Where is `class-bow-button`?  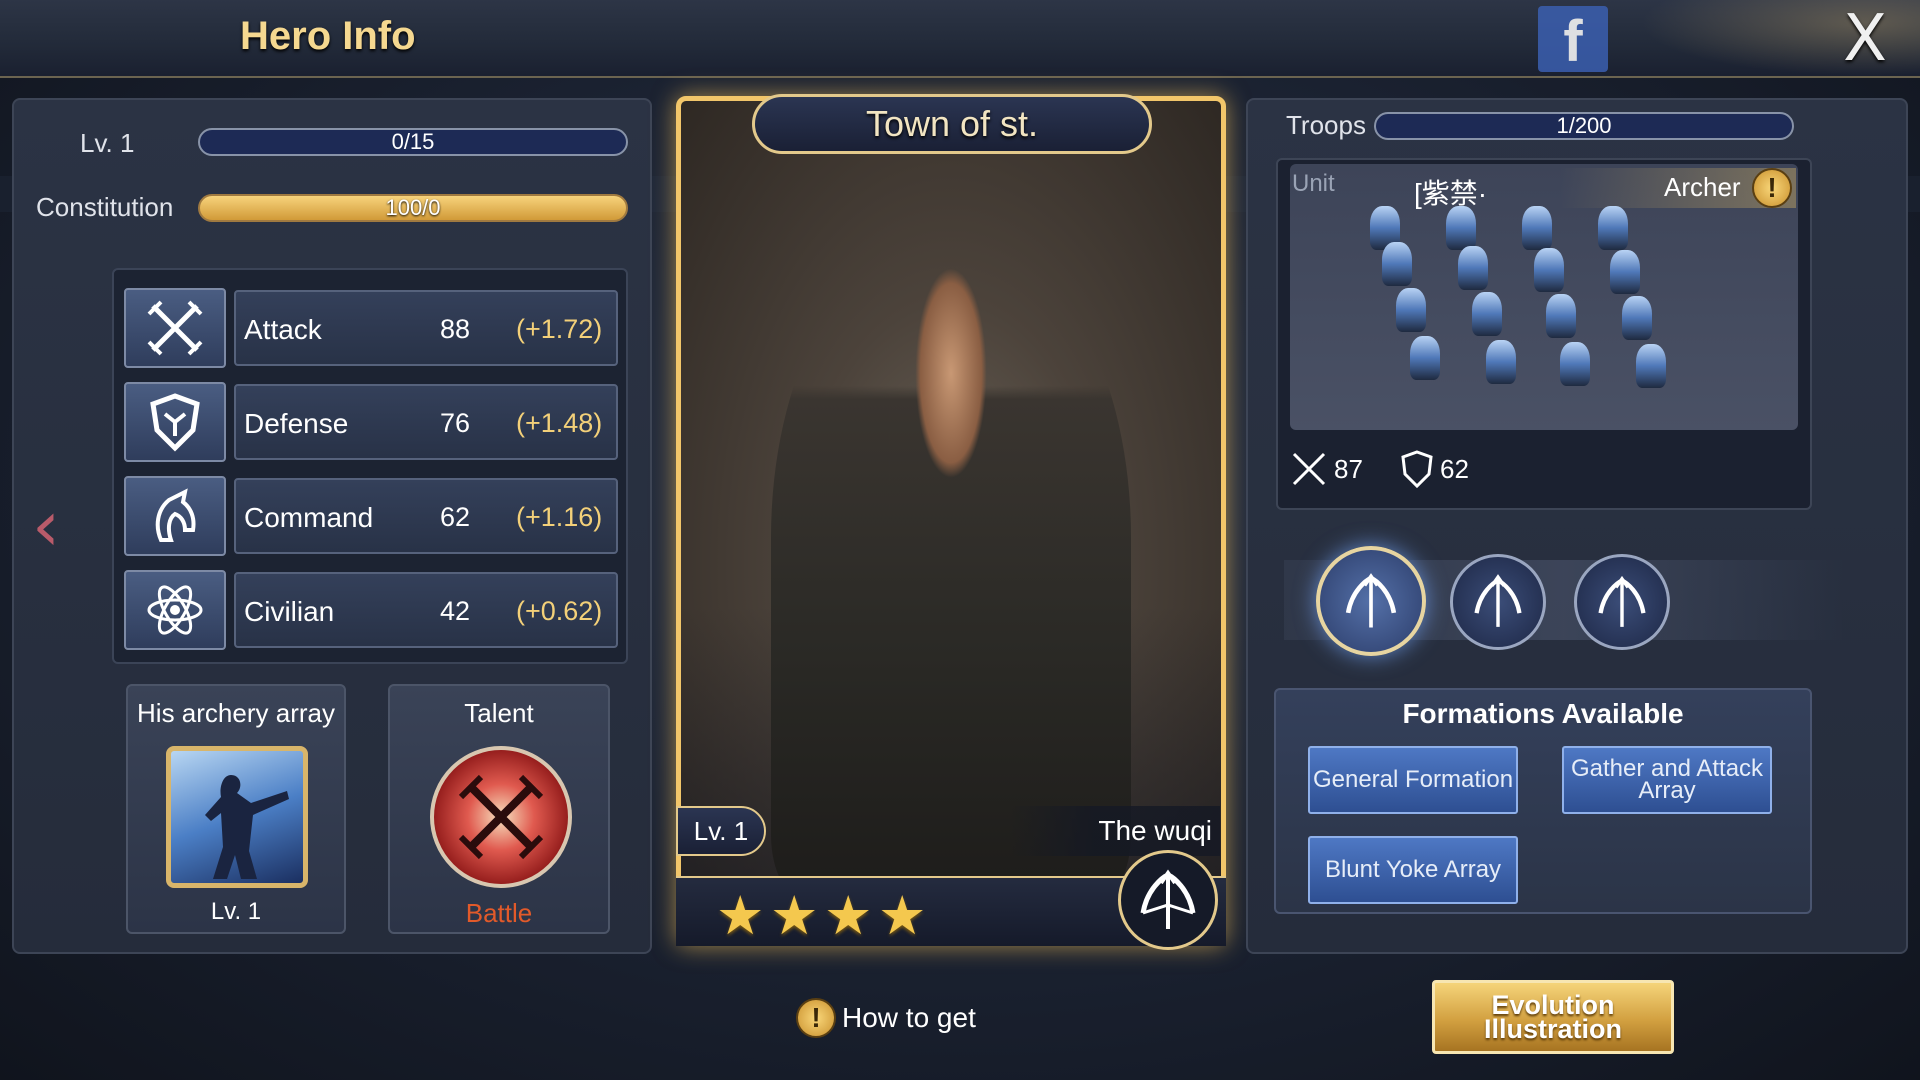
class-bow-button is located at coordinates (1371, 601).